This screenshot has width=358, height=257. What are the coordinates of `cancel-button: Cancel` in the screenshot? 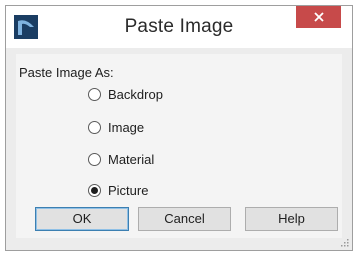 It's located at (184, 219).